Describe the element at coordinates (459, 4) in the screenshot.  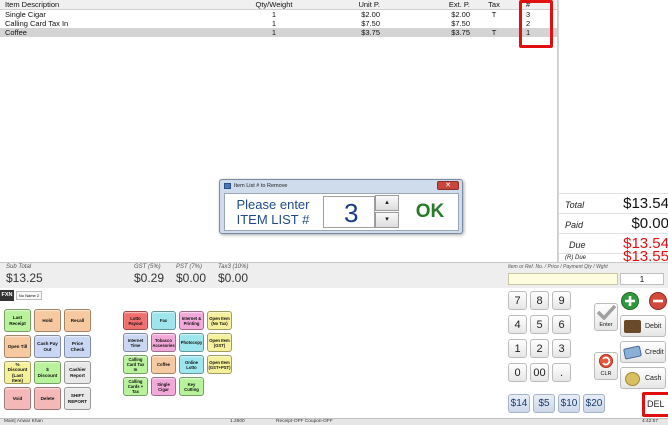
I see `header-ext-price: Ext. P.` at that location.